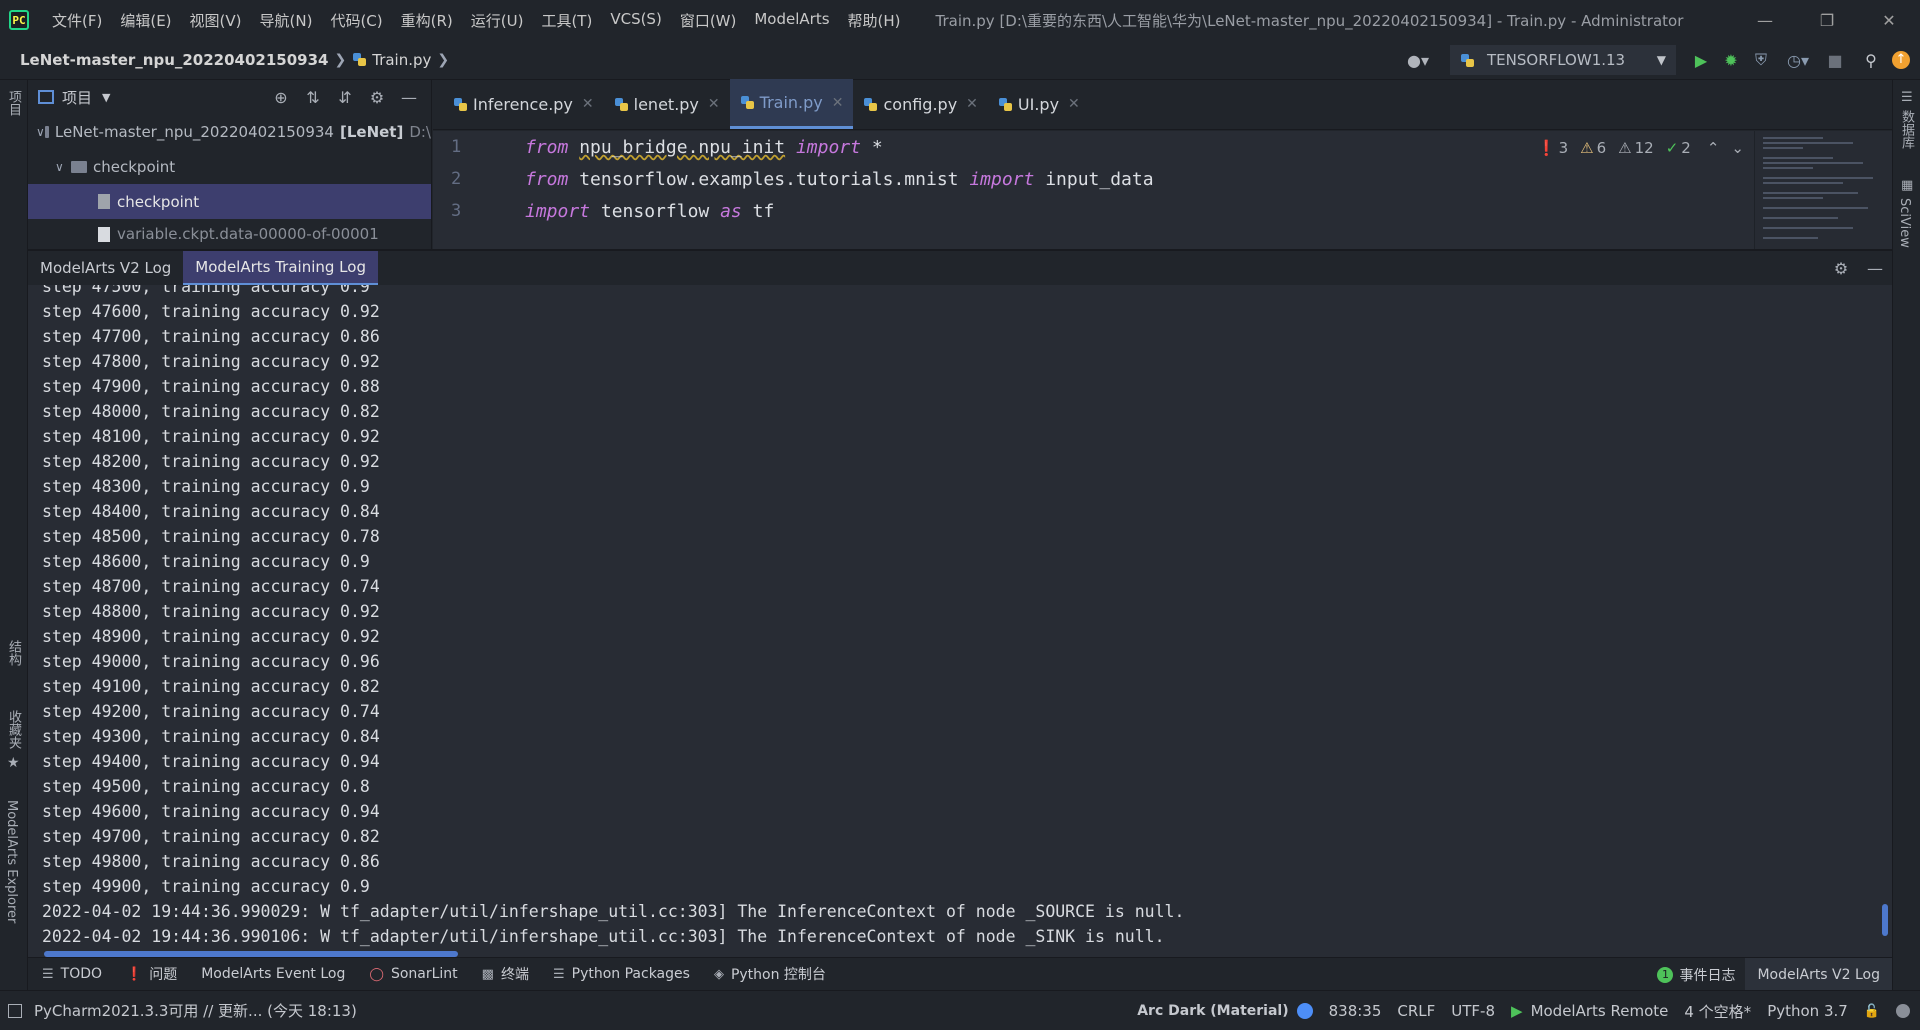  Describe the element at coordinates (104, 201) in the screenshot. I see `file-icon` at that location.